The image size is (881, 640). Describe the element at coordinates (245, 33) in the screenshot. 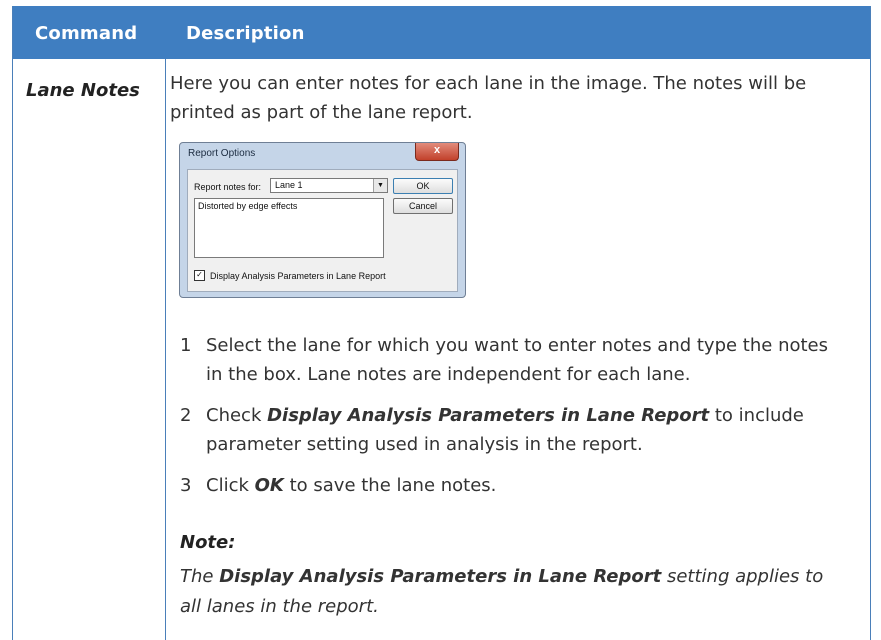

I see `header-description: Description` at that location.